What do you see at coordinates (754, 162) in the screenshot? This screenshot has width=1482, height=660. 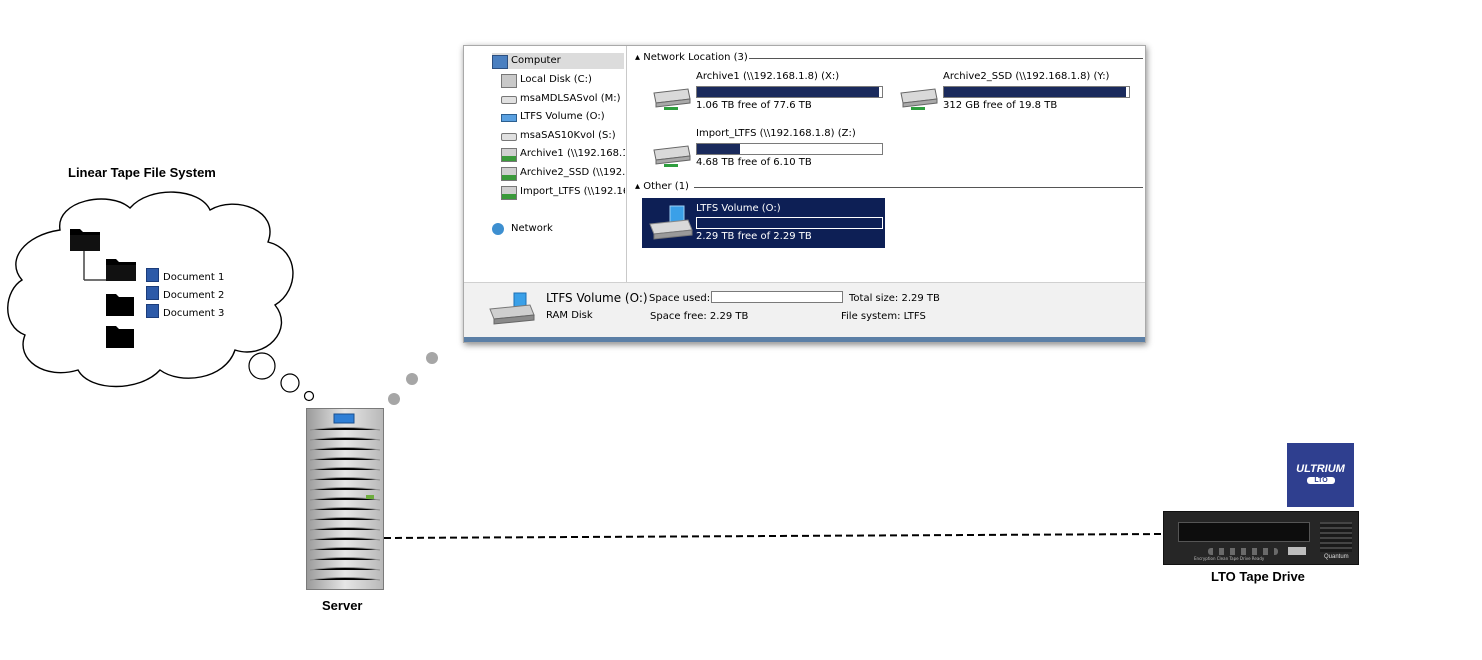 I see `drive-free-space: 4.68 TB free of 6.10 TB` at bounding box center [754, 162].